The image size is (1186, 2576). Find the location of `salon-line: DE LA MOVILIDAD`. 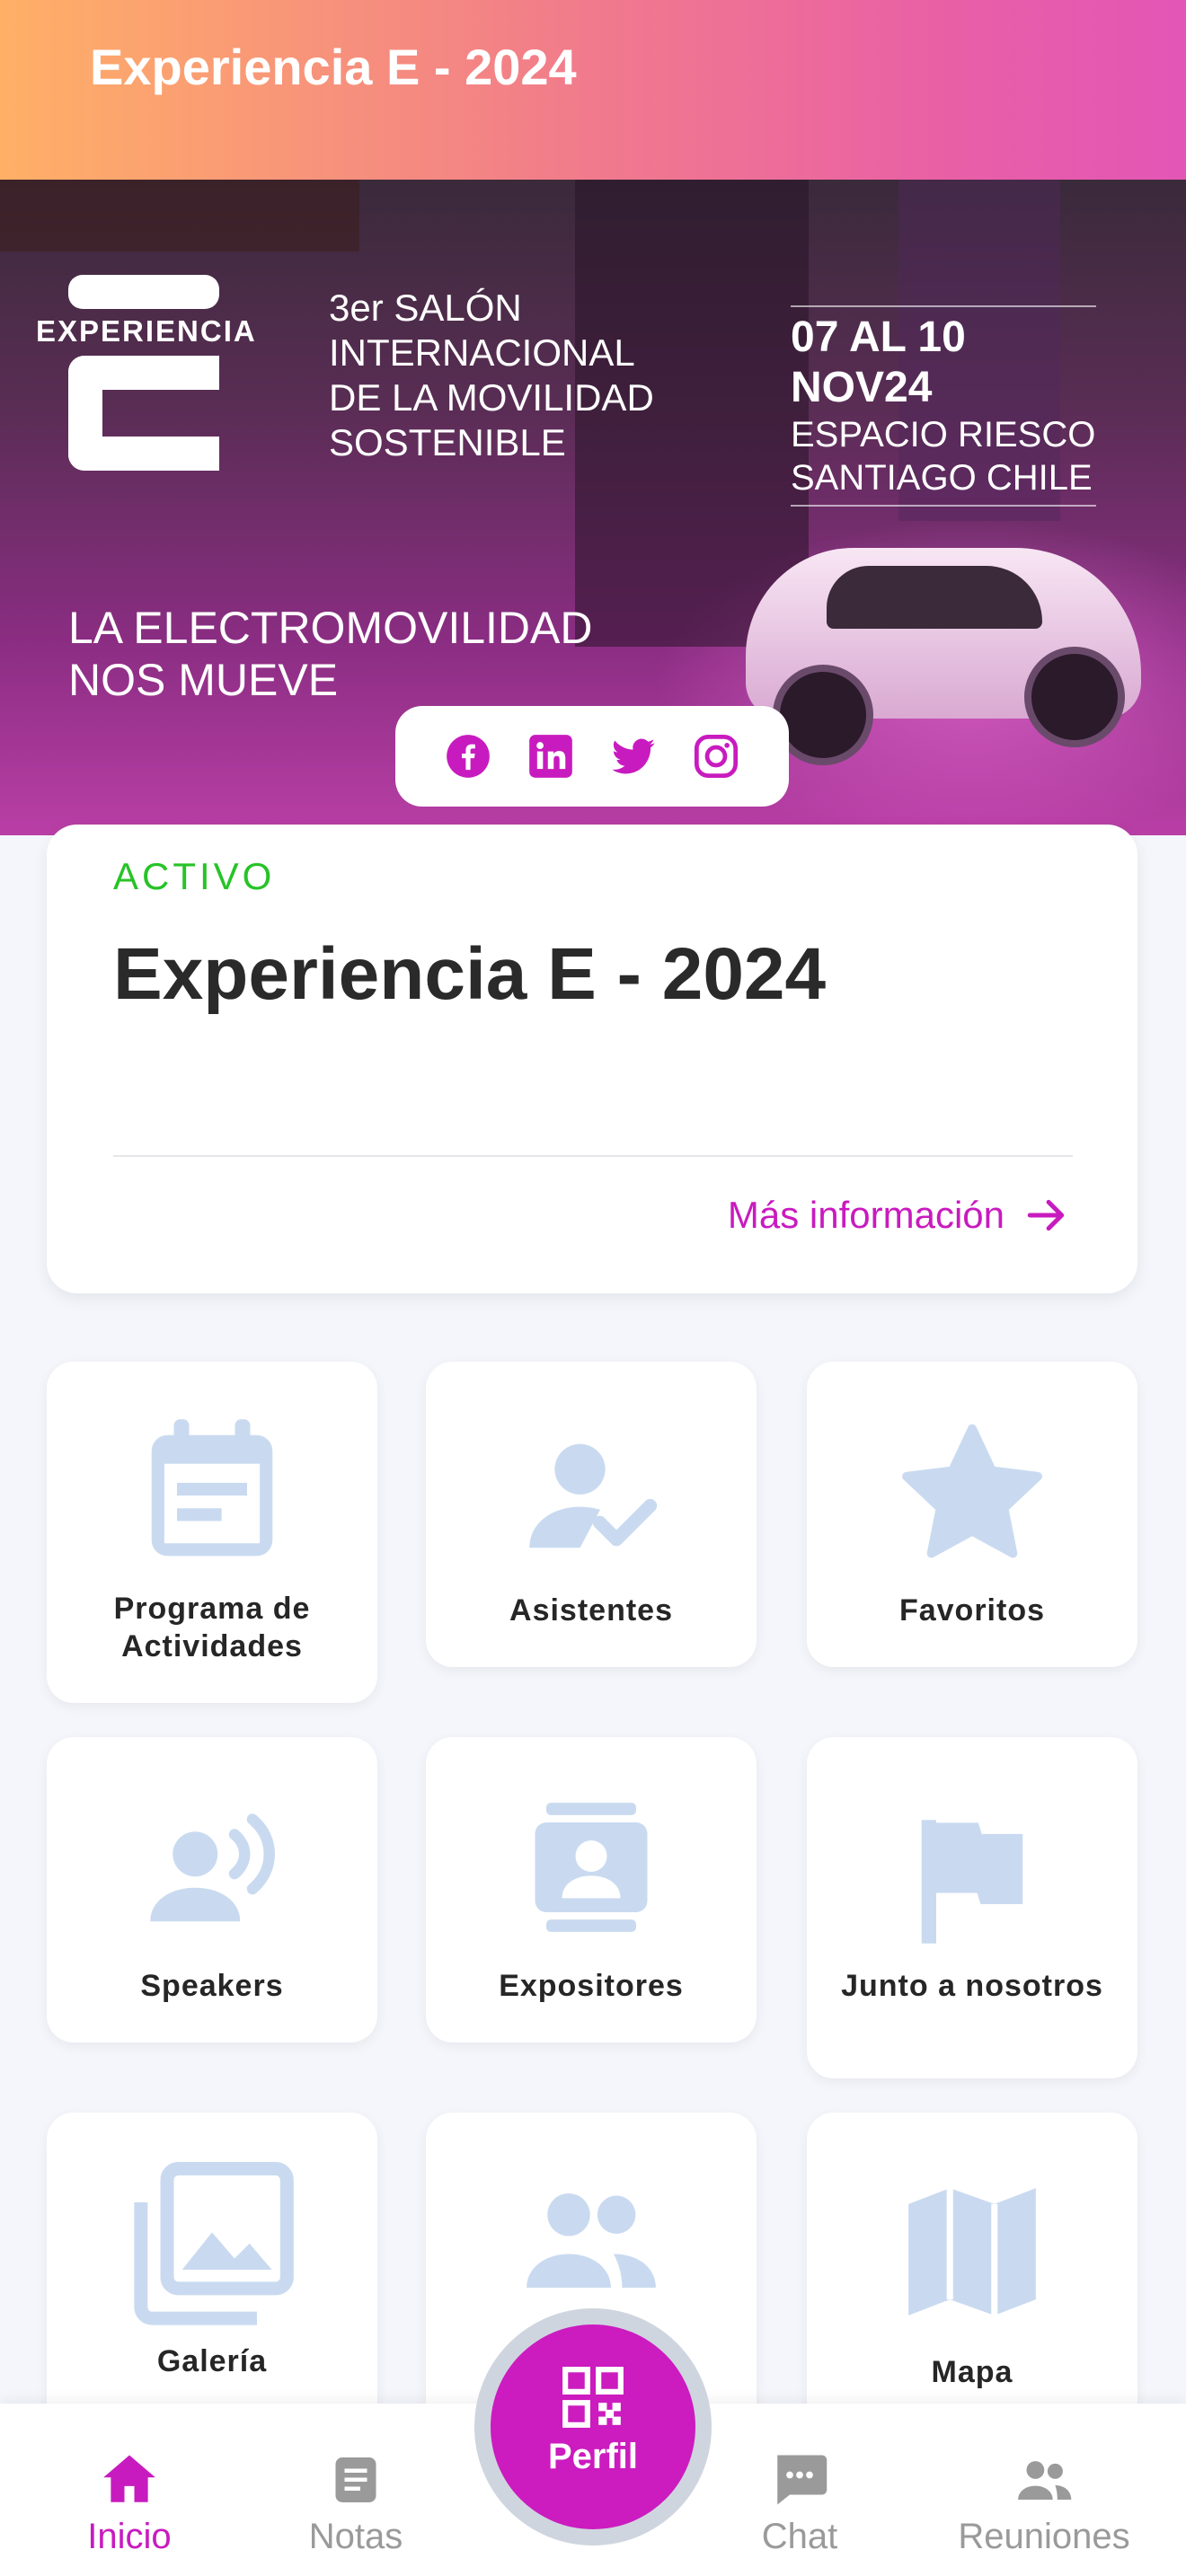

salon-line: DE LA MOVILIDAD is located at coordinates (491, 397).